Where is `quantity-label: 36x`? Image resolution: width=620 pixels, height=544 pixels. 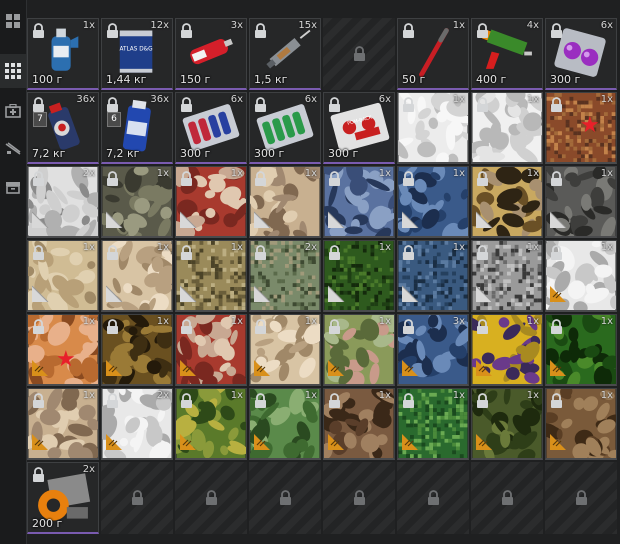
quantity-label: 36x is located at coordinates (159, 99).